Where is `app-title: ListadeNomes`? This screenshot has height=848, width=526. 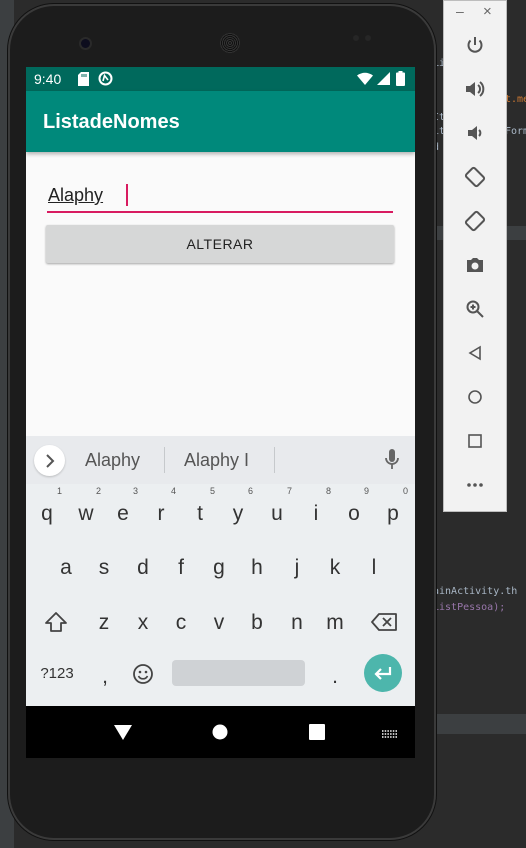 app-title: ListadeNomes is located at coordinates (111, 122).